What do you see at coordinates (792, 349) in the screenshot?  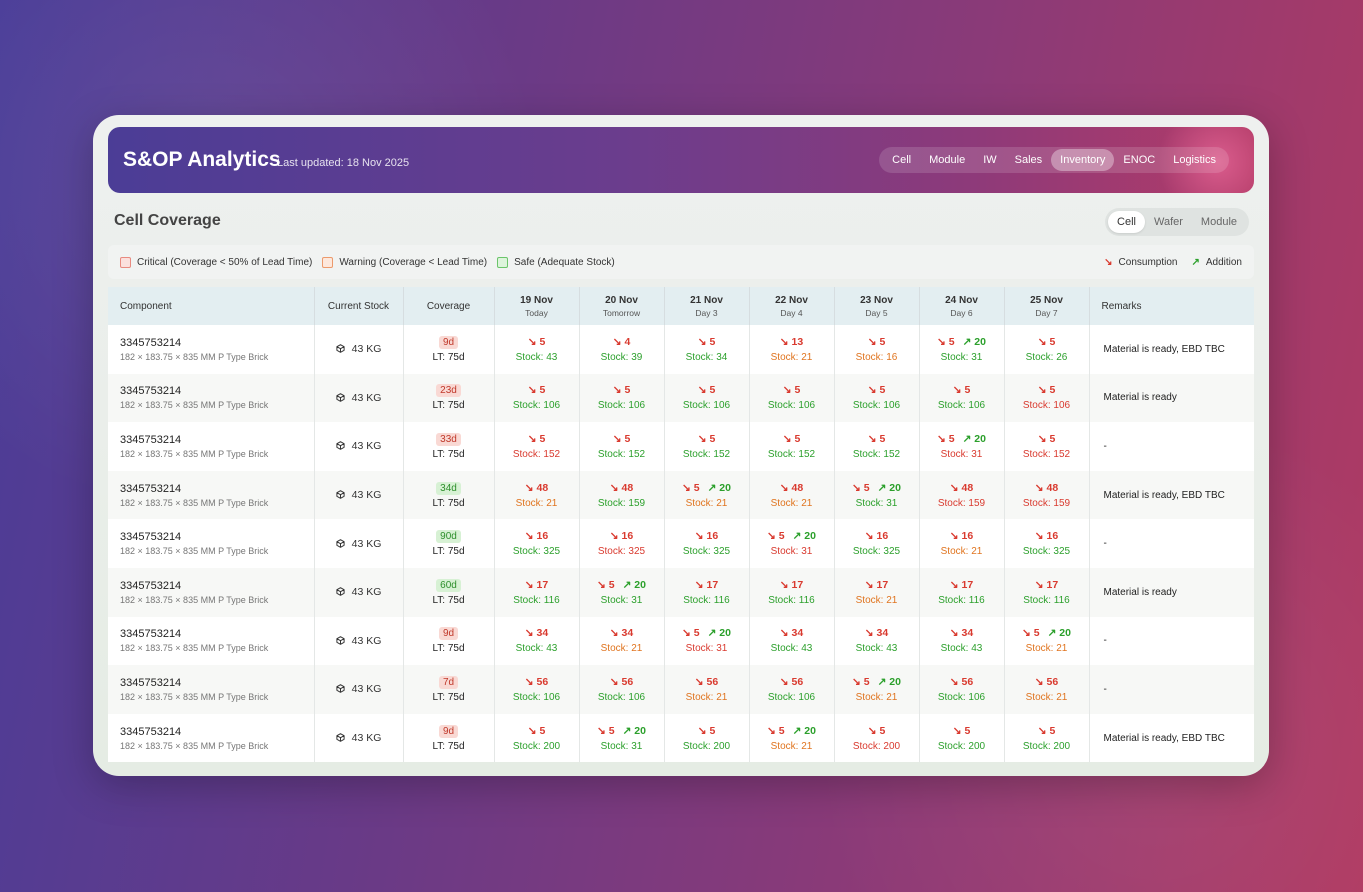 I see `day-cell: ↘ 13 Stock: 21` at bounding box center [792, 349].